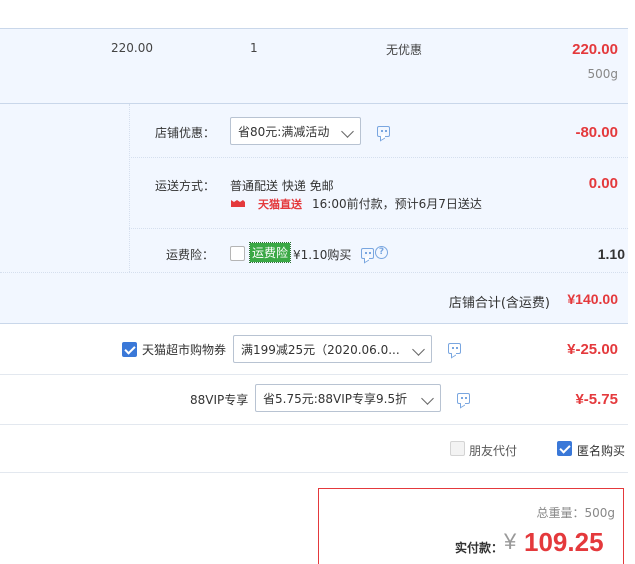  I want to click on coupon-label: 天猫超市购物券, so click(184, 350).